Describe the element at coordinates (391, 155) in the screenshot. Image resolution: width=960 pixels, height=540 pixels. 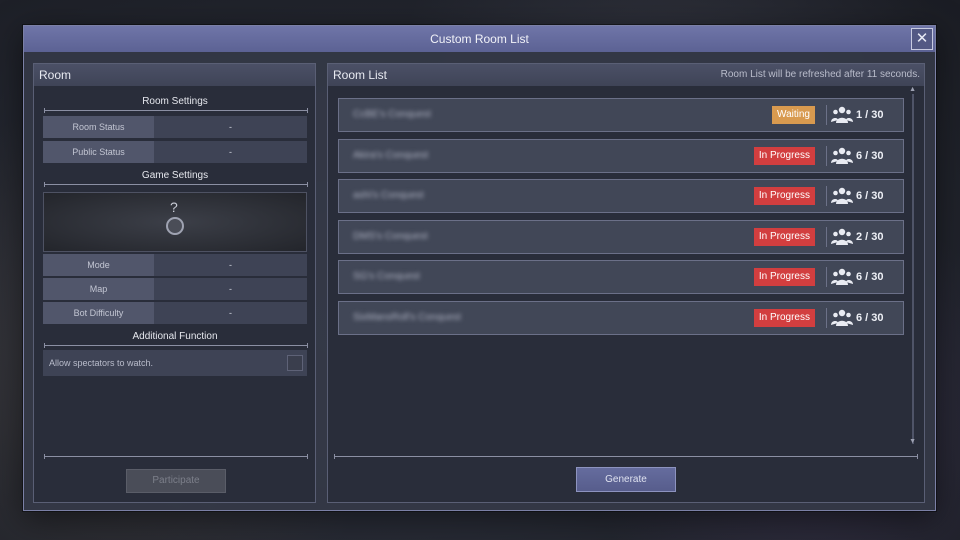
I see `room-name: Akira's Conquest` at that location.